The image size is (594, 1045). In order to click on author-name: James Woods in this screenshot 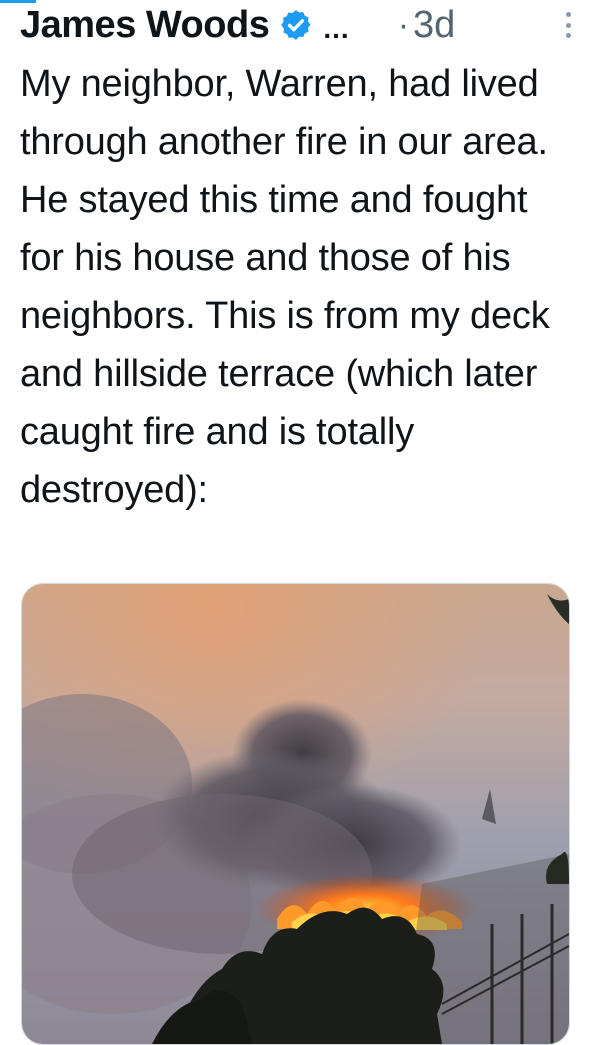, I will do `click(145, 25)`.